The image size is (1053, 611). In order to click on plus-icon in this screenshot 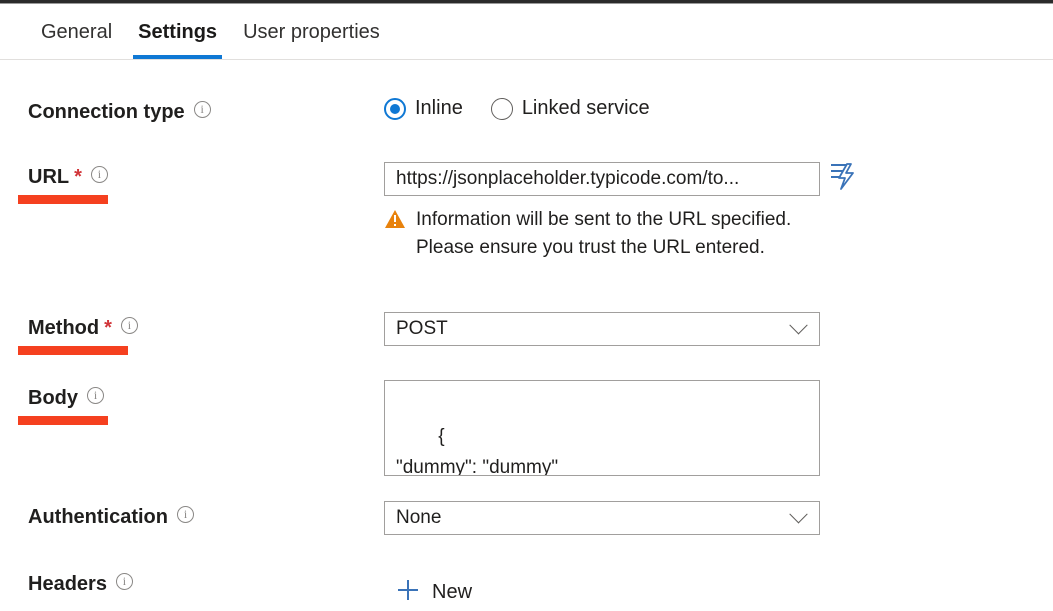, I will do `click(408, 592)`.